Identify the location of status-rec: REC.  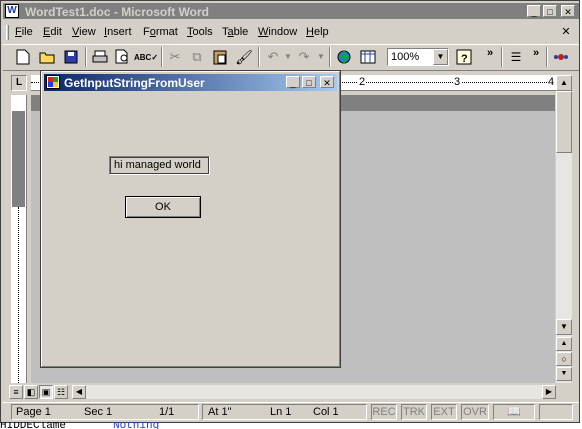
(384, 412).